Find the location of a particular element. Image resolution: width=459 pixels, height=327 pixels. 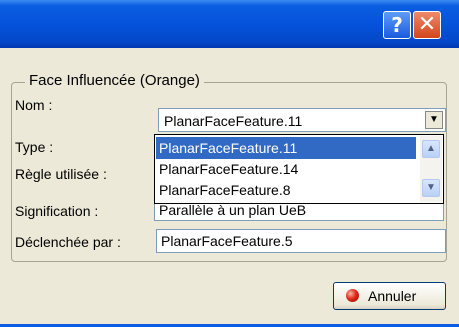

close-button: ✕ is located at coordinates (427, 25).